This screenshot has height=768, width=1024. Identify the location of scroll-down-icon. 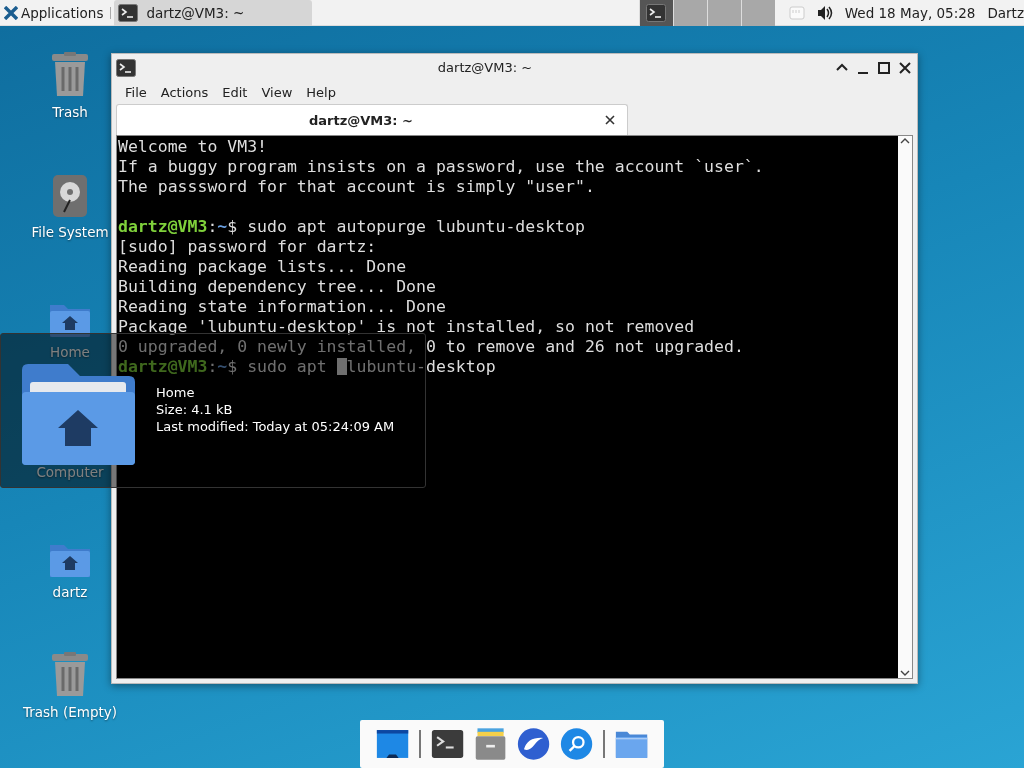
(905, 673).